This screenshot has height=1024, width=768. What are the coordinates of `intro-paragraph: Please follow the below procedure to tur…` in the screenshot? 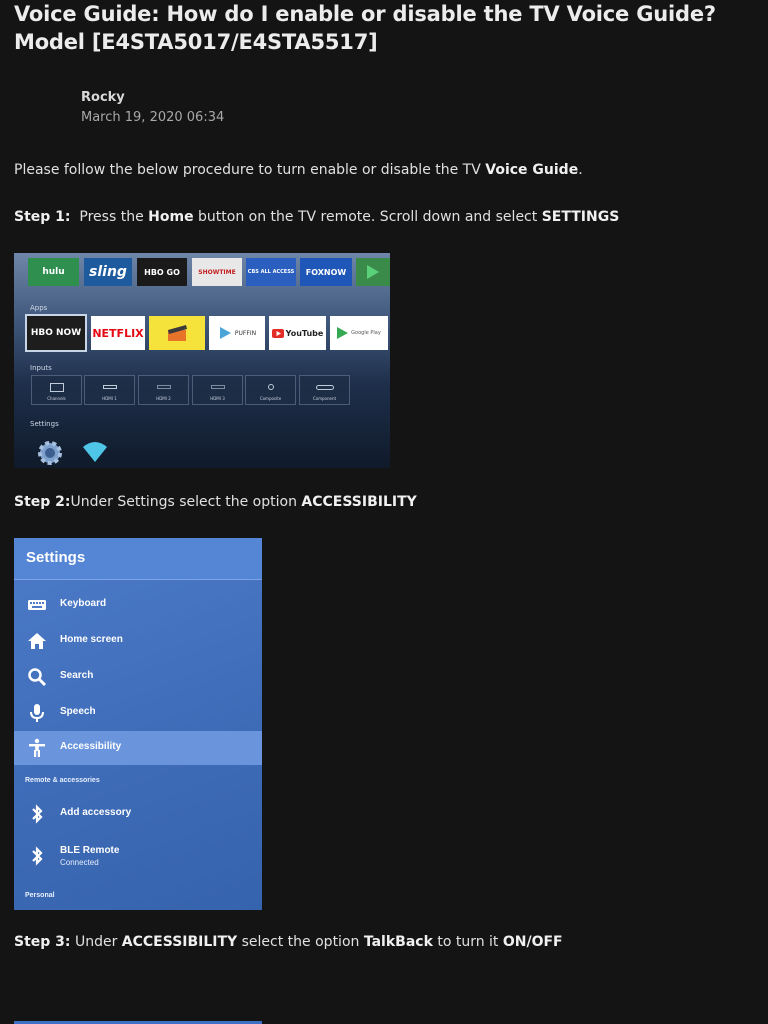 It's located at (298, 170).